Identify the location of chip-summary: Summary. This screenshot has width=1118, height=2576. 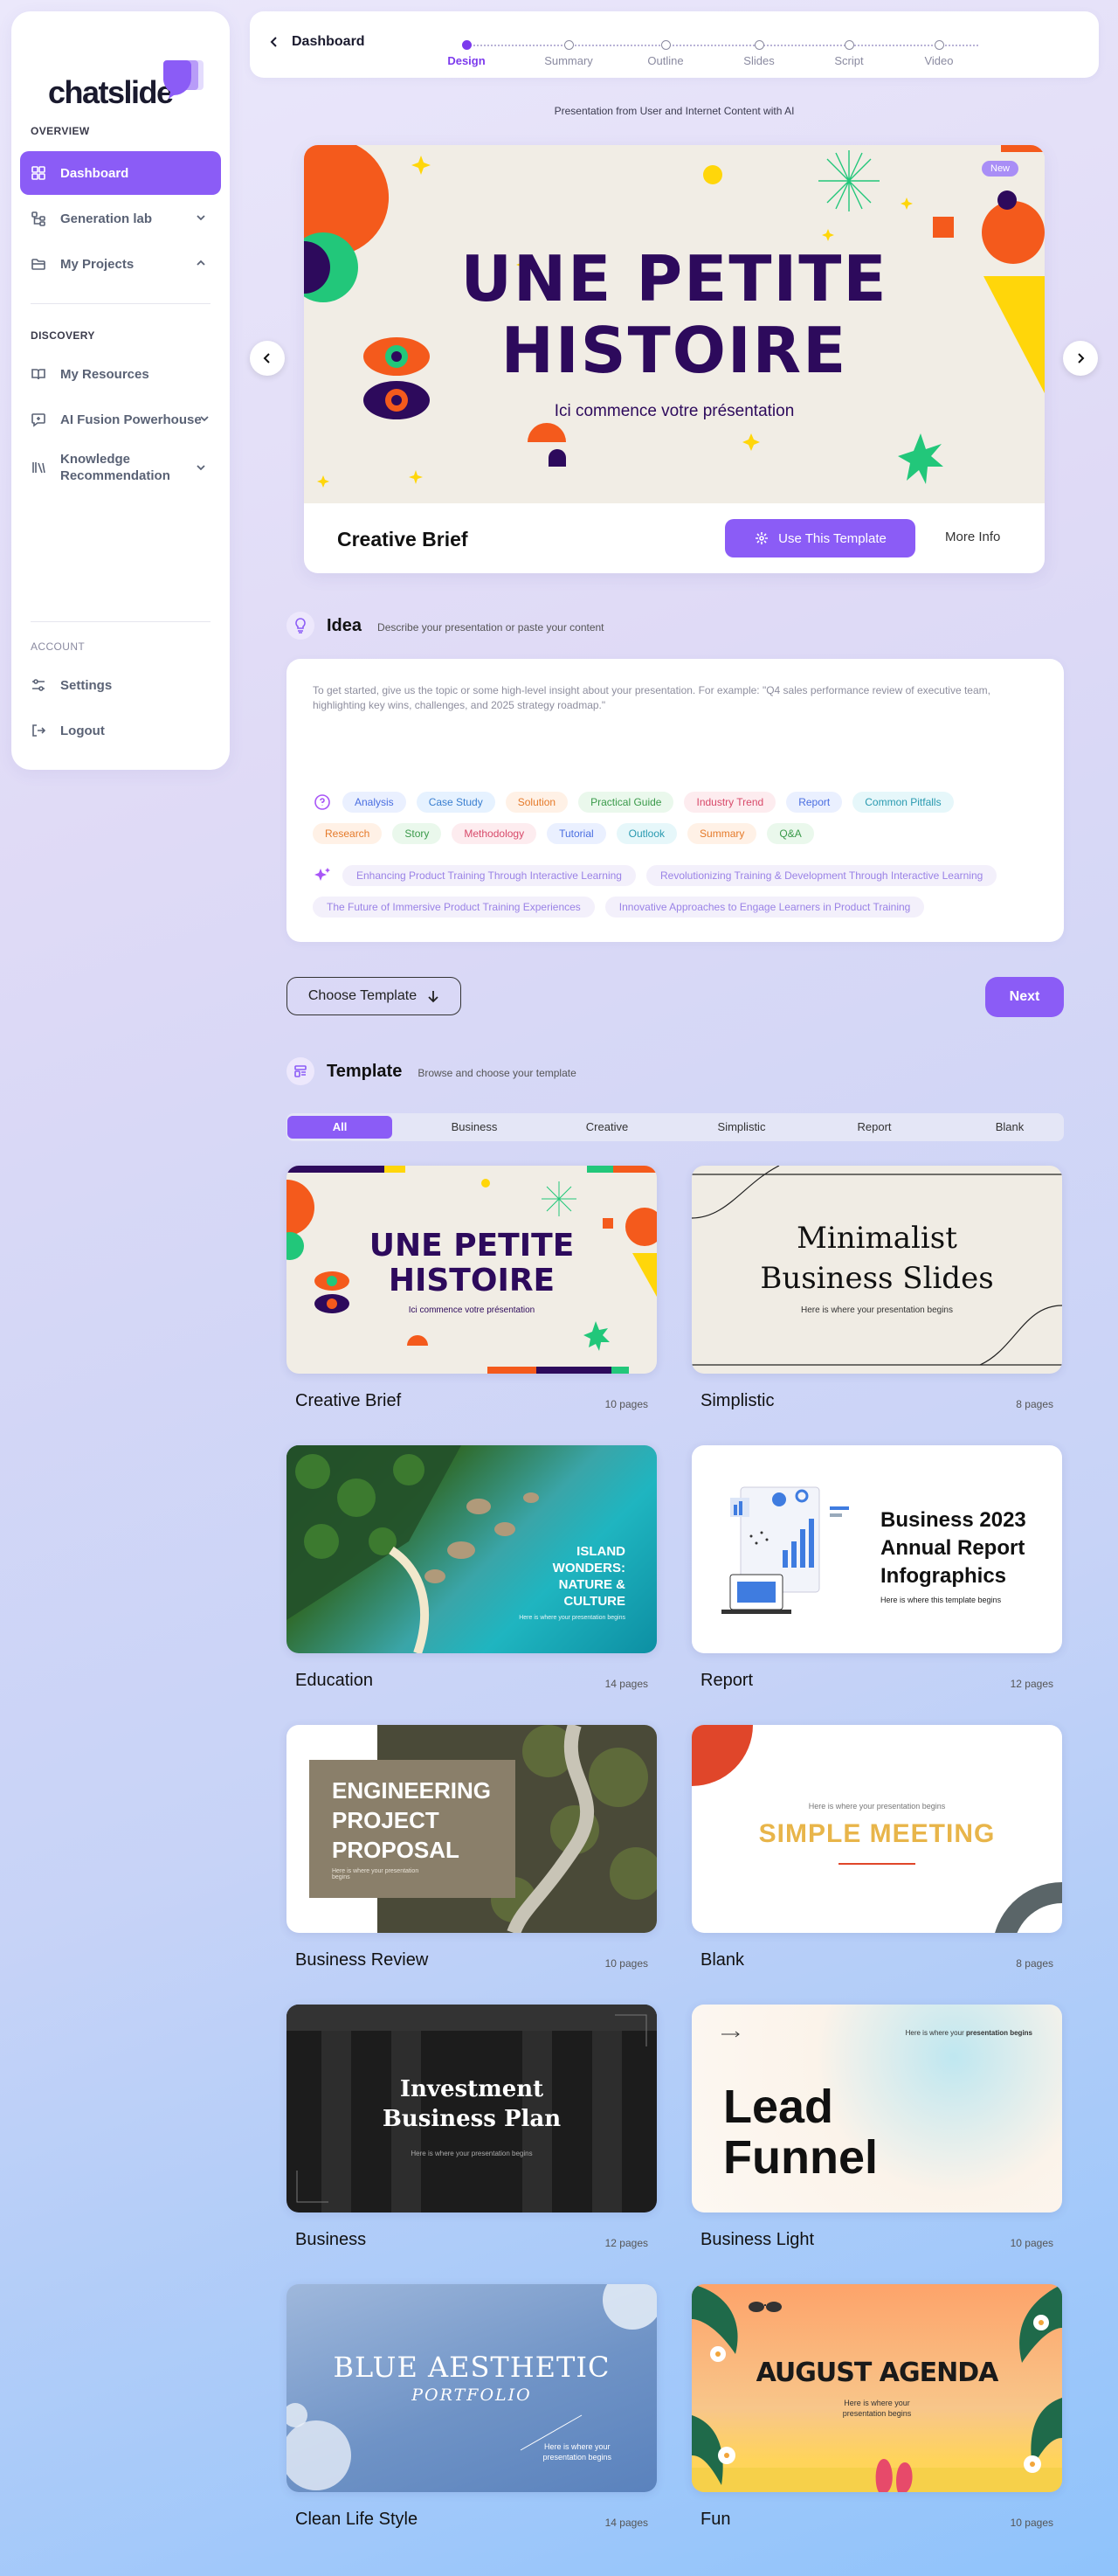
(722, 833).